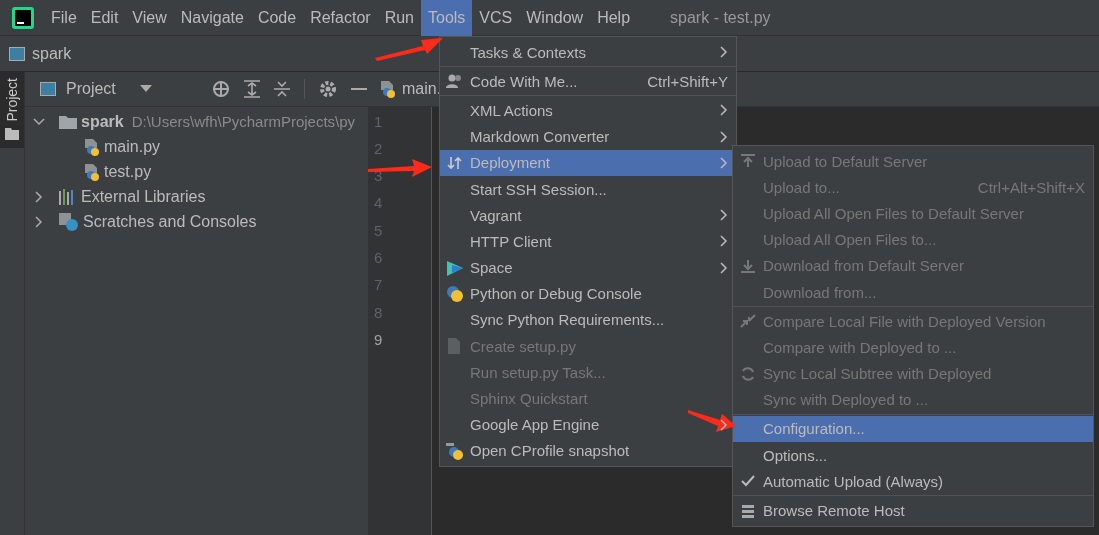 The height and width of the screenshot is (535, 1099). I want to click on menu-item: Code With Me... Ctrl+Shift+Y, so click(588, 81).